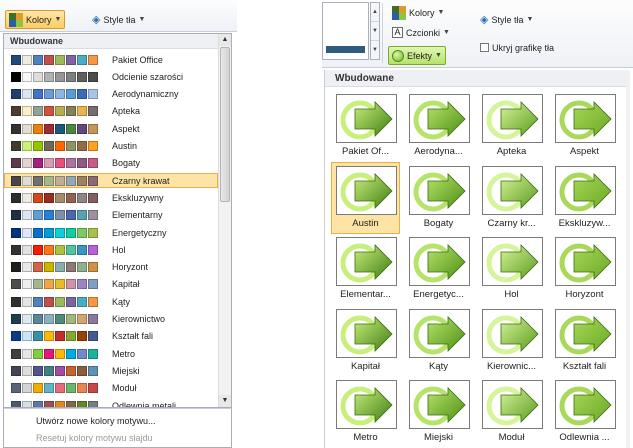 This screenshot has width=633, height=448. Describe the element at coordinates (511, 412) in the screenshot. I see `effect-theme-tile: Moduł` at that location.